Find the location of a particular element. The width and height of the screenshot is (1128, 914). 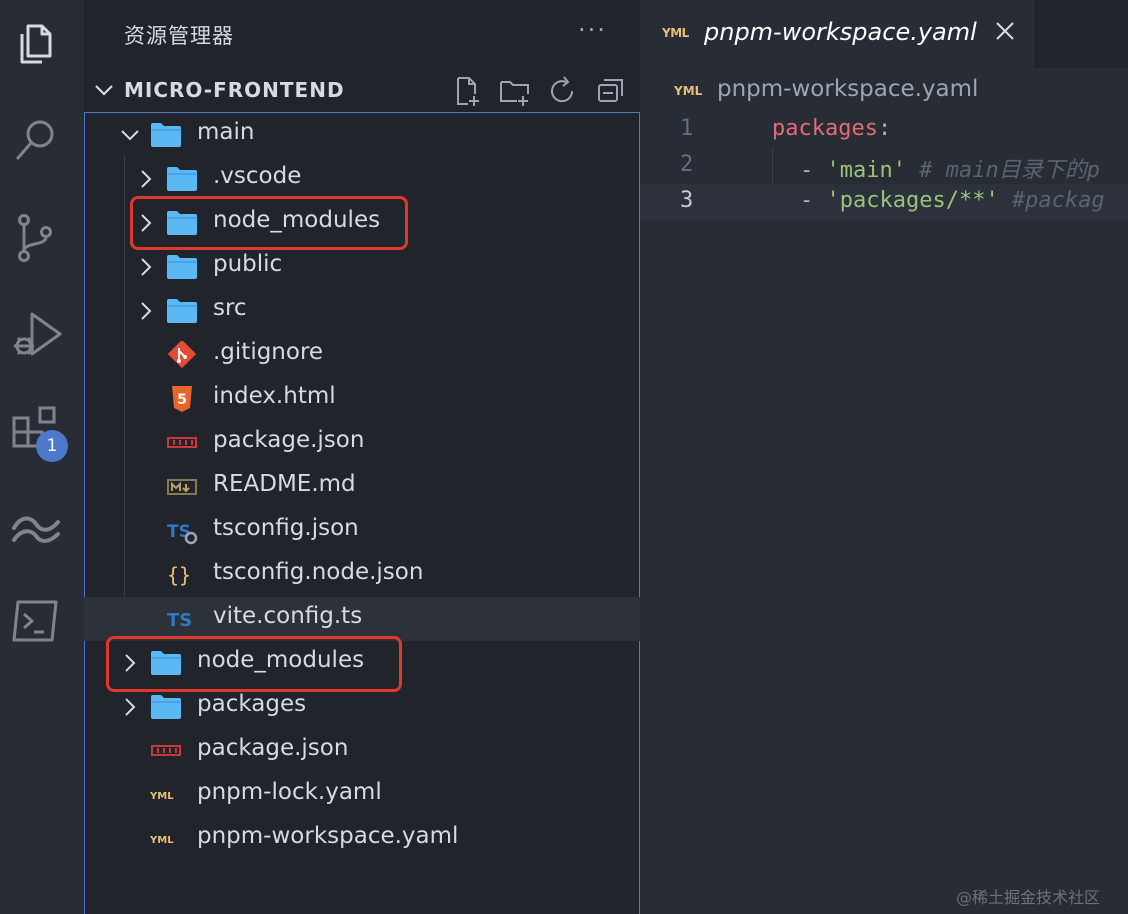

typescript-icon: TS is located at coordinates (182, 619).